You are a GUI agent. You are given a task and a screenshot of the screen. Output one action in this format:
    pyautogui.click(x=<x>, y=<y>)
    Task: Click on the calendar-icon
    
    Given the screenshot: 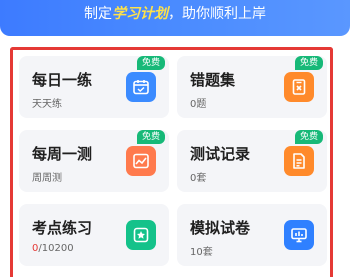 What is the action you would take?
    pyautogui.click(x=141, y=87)
    